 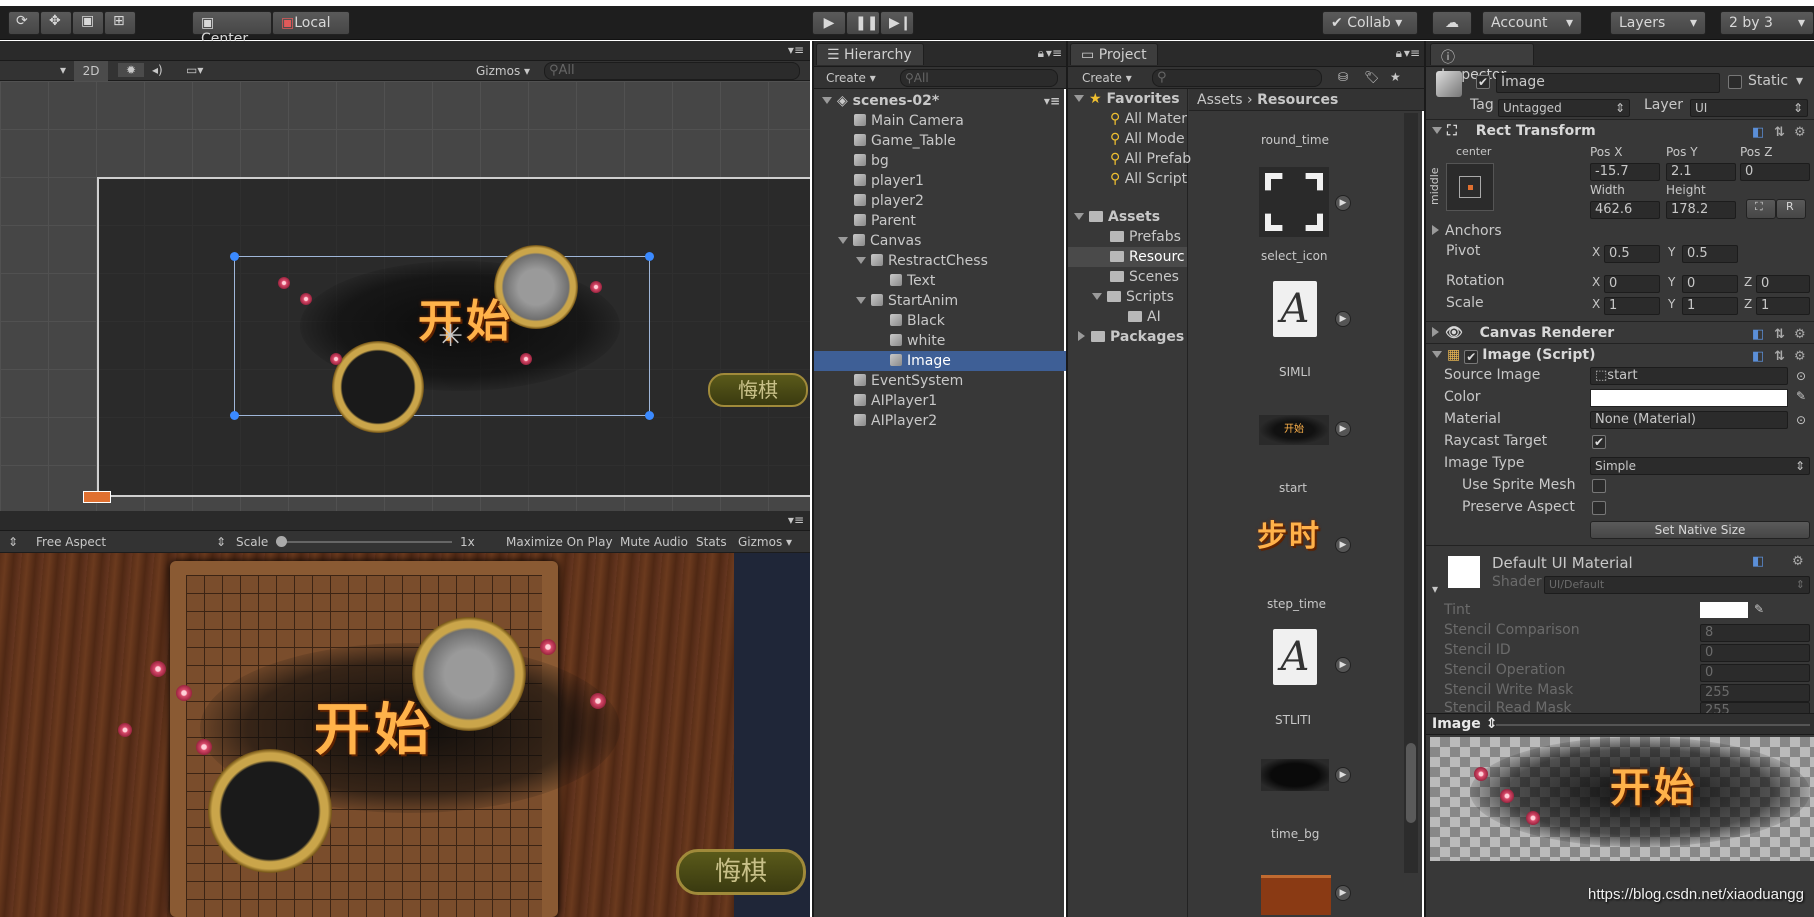 What do you see at coordinates (940, 161) in the screenshot?
I see `hierarchy-item: bg` at bounding box center [940, 161].